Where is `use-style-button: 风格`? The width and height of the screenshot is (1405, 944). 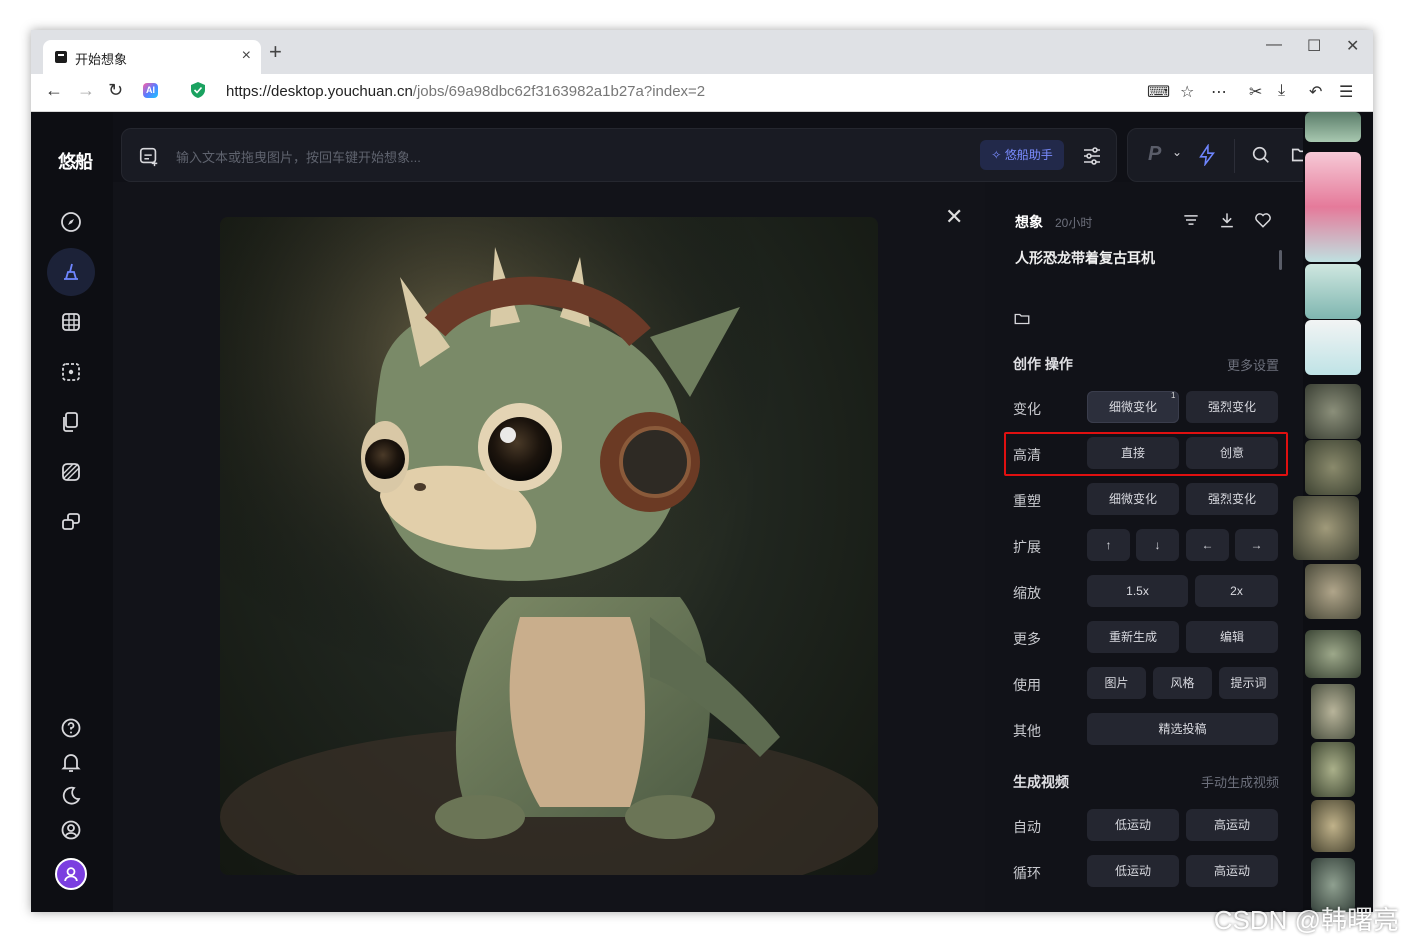
use-style-button: 风格 is located at coordinates (1182, 683).